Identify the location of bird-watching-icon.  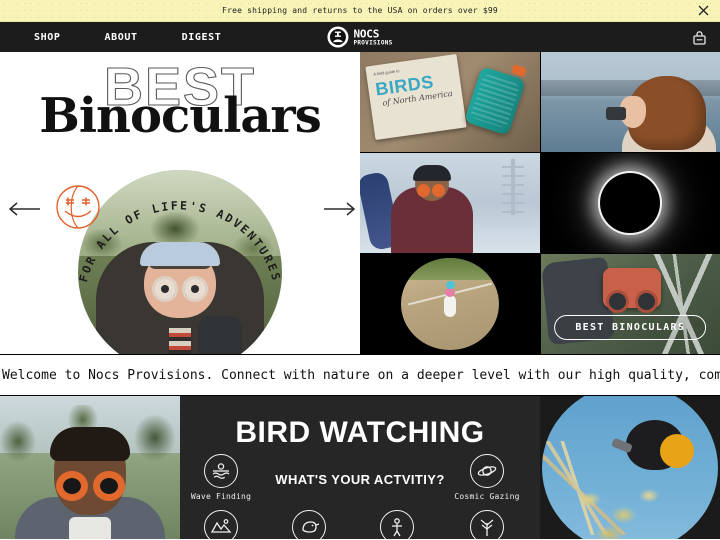
(309, 524).